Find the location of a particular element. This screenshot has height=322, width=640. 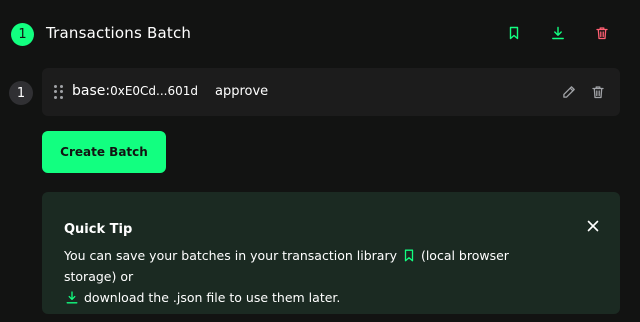

pencil-icon is located at coordinates (569, 92).